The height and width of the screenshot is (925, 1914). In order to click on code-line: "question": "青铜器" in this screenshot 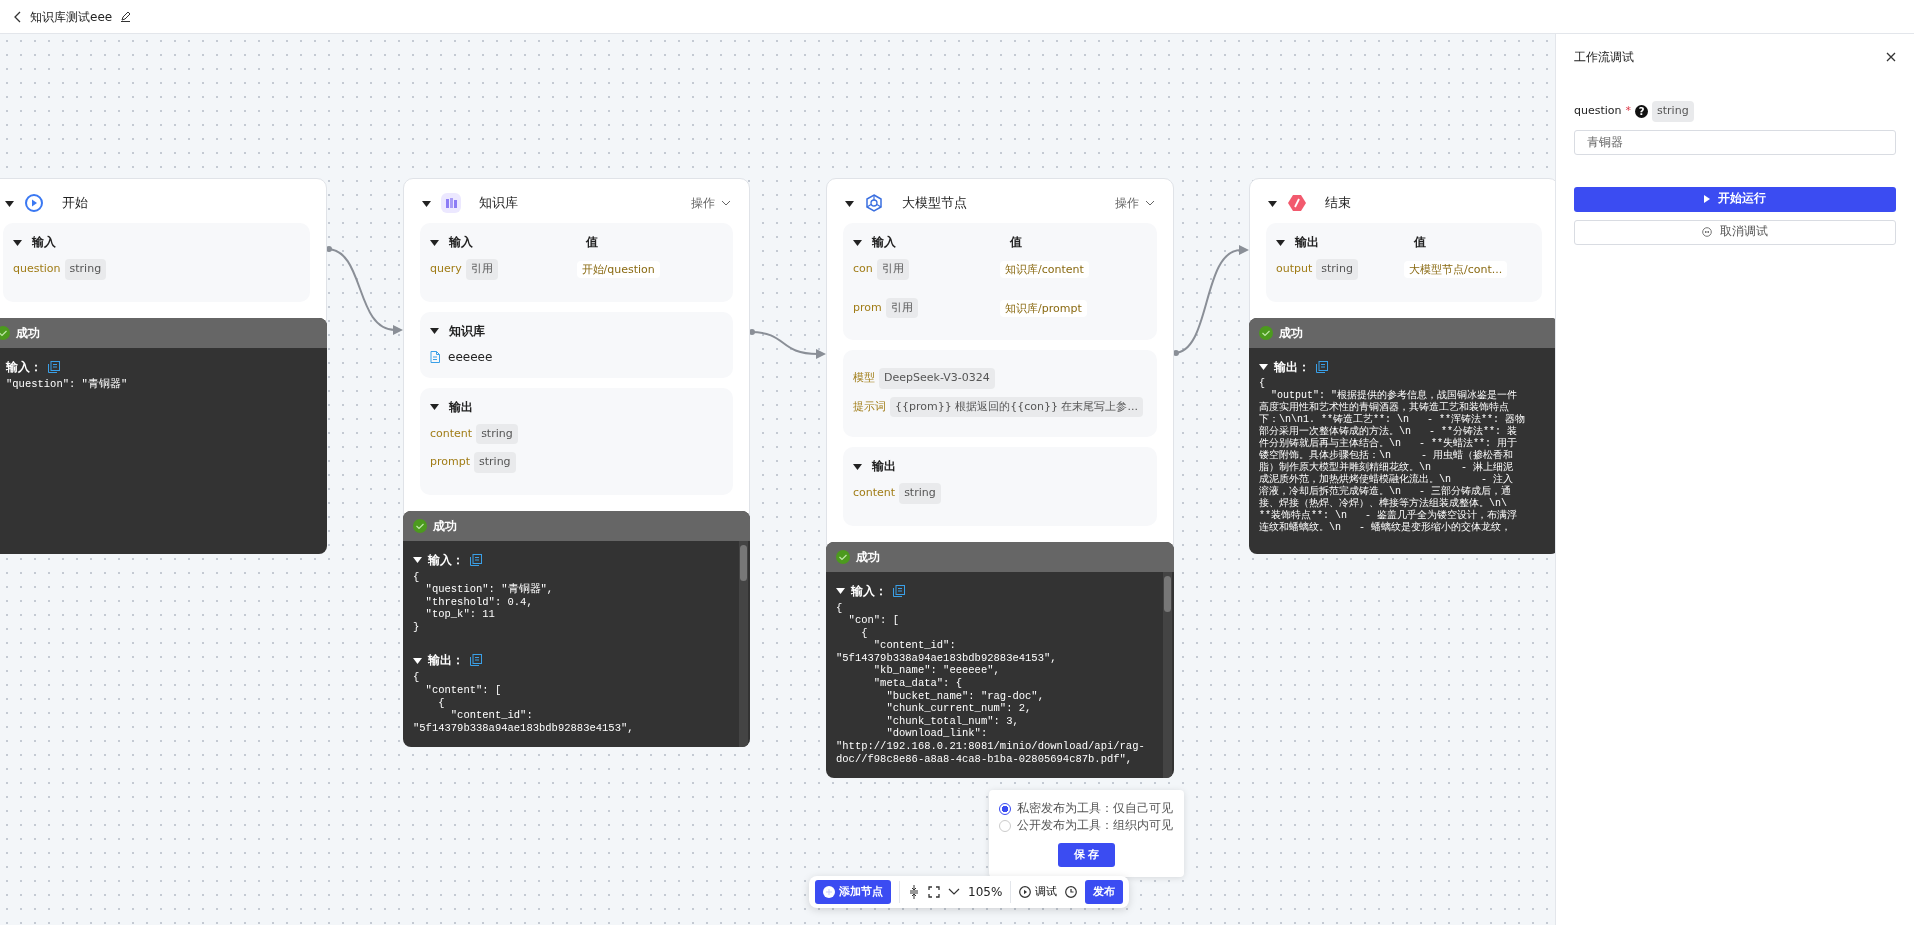, I will do `click(67, 384)`.